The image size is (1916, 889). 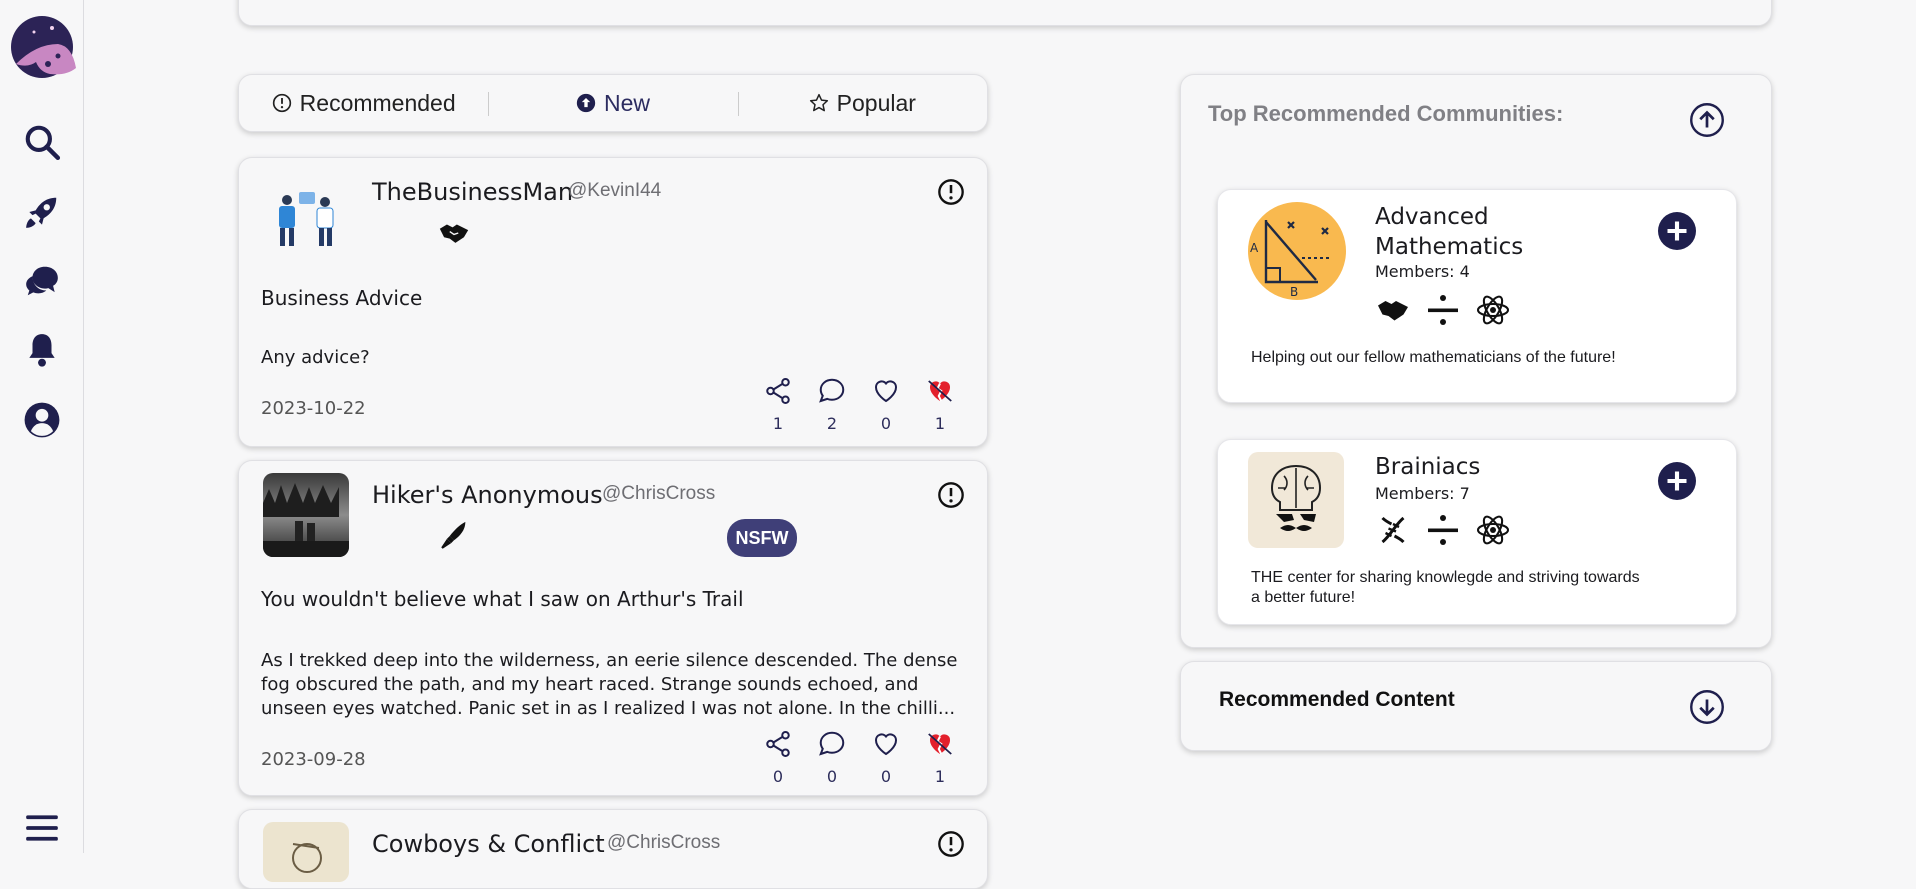 I want to click on comment-button: 0, so click(x=832, y=757).